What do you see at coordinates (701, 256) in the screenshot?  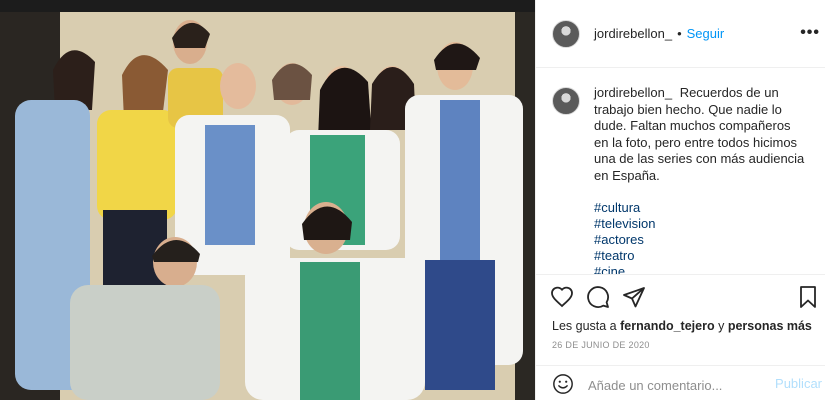 I see `hashtag-link: #teatro` at bounding box center [701, 256].